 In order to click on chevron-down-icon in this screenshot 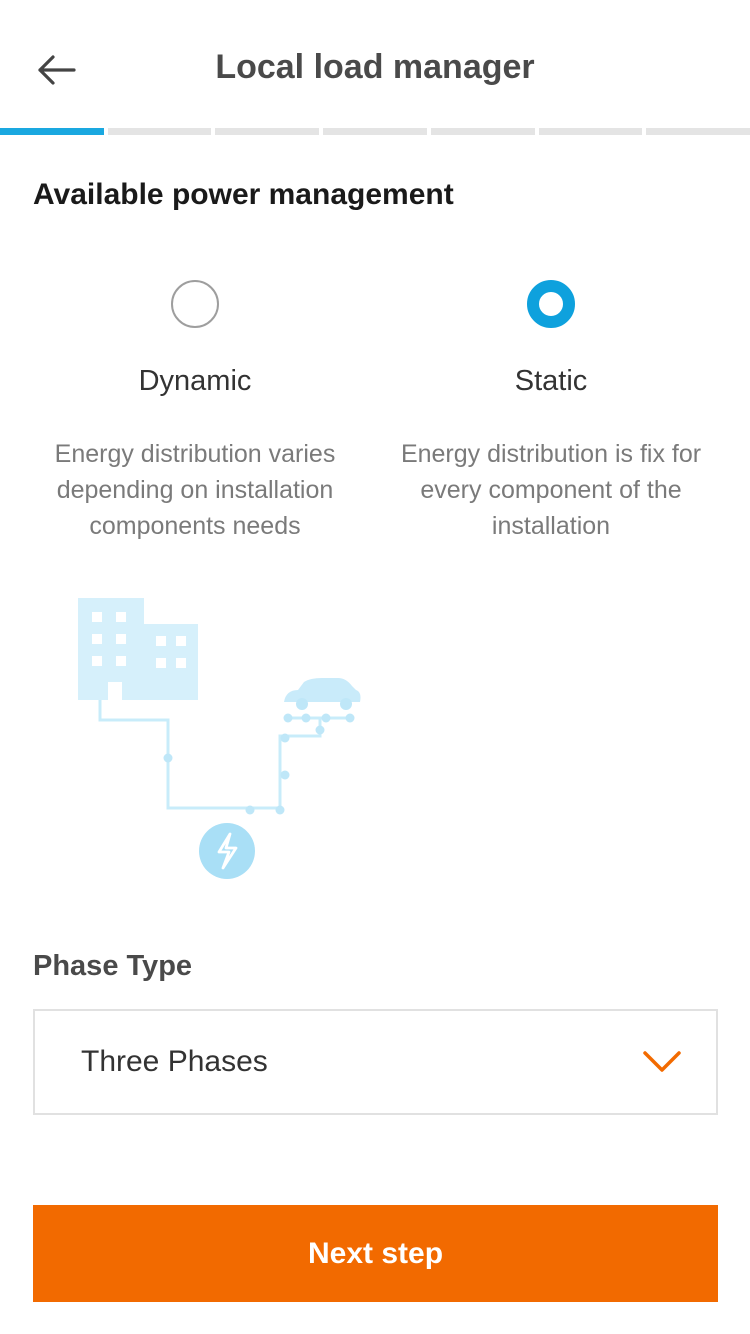, I will do `click(662, 1062)`.